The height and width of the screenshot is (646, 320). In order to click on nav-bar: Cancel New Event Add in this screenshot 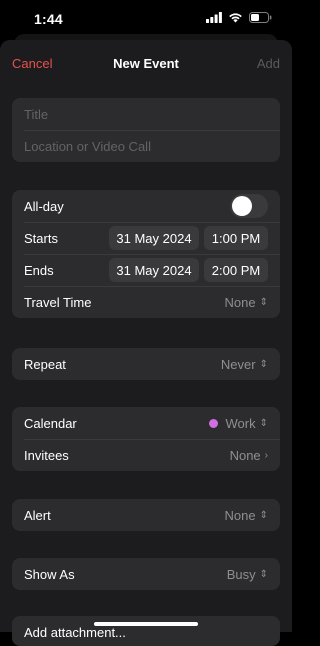, I will do `click(146, 64)`.